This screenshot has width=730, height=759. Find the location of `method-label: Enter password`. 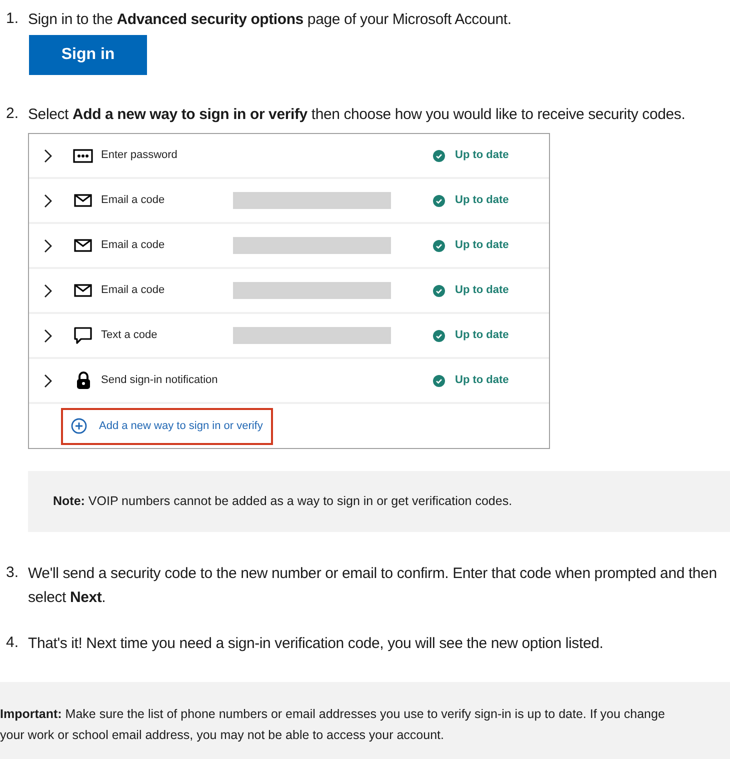

method-label: Enter password is located at coordinates (139, 156).